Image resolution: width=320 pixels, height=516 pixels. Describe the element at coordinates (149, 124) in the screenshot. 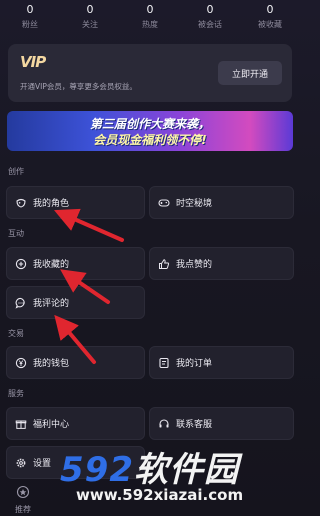

I see `banner-line-1: 第三届创作大赛来袭，` at that location.